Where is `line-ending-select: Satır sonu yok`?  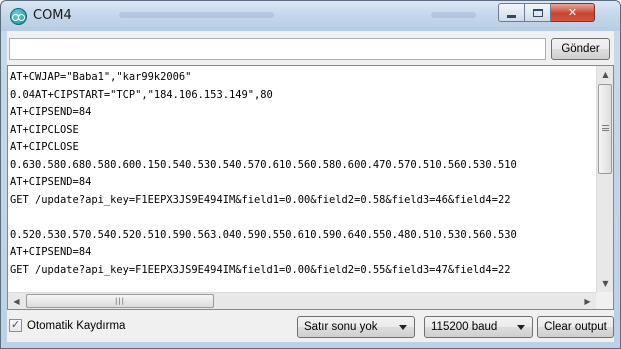 line-ending-select: Satır sonu yok is located at coordinates (356, 327).